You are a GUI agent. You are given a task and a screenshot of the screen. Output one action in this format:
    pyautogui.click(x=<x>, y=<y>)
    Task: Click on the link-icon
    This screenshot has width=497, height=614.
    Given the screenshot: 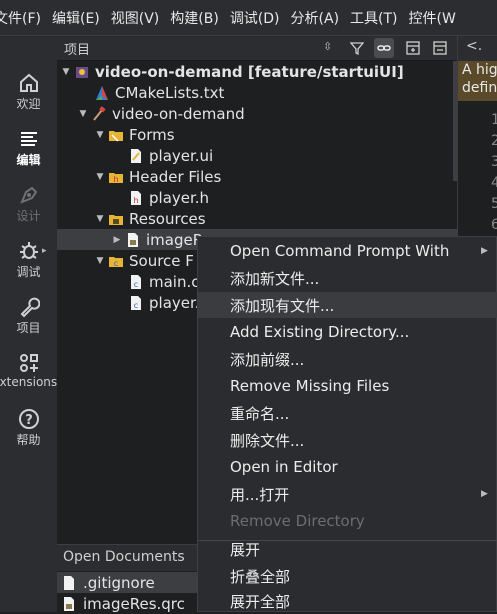 What is the action you would take?
    pyautogui.click(x=384, y=48)
    